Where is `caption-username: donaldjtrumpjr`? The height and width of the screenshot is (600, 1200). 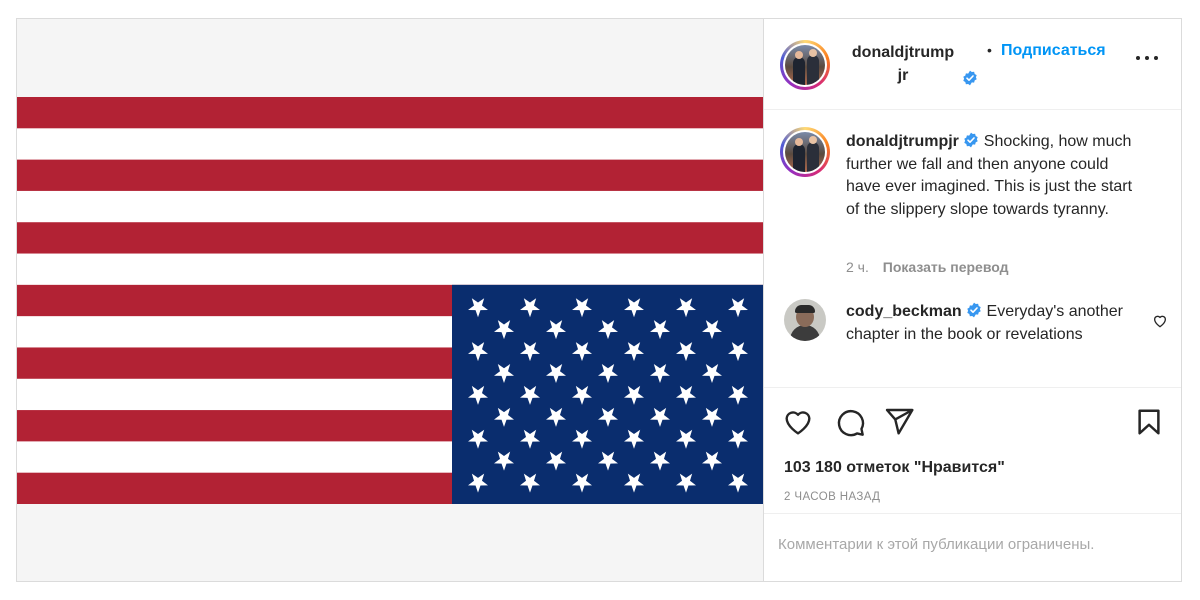
caption-username: donaldjtrumpjr is located at coordinates (902, 141).